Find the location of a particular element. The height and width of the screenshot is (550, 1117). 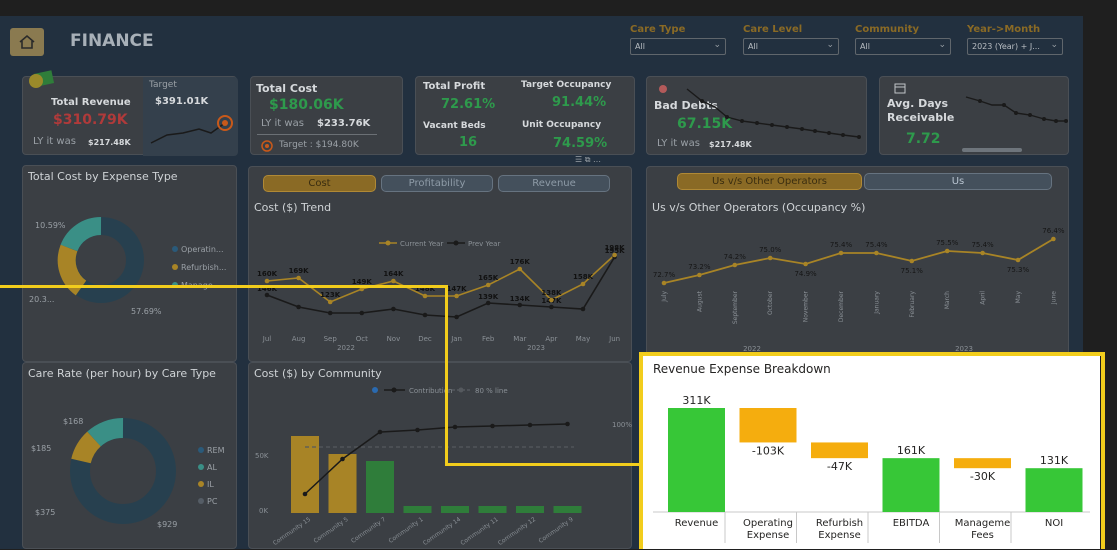

money-icon is located at coordinates (42, 79).